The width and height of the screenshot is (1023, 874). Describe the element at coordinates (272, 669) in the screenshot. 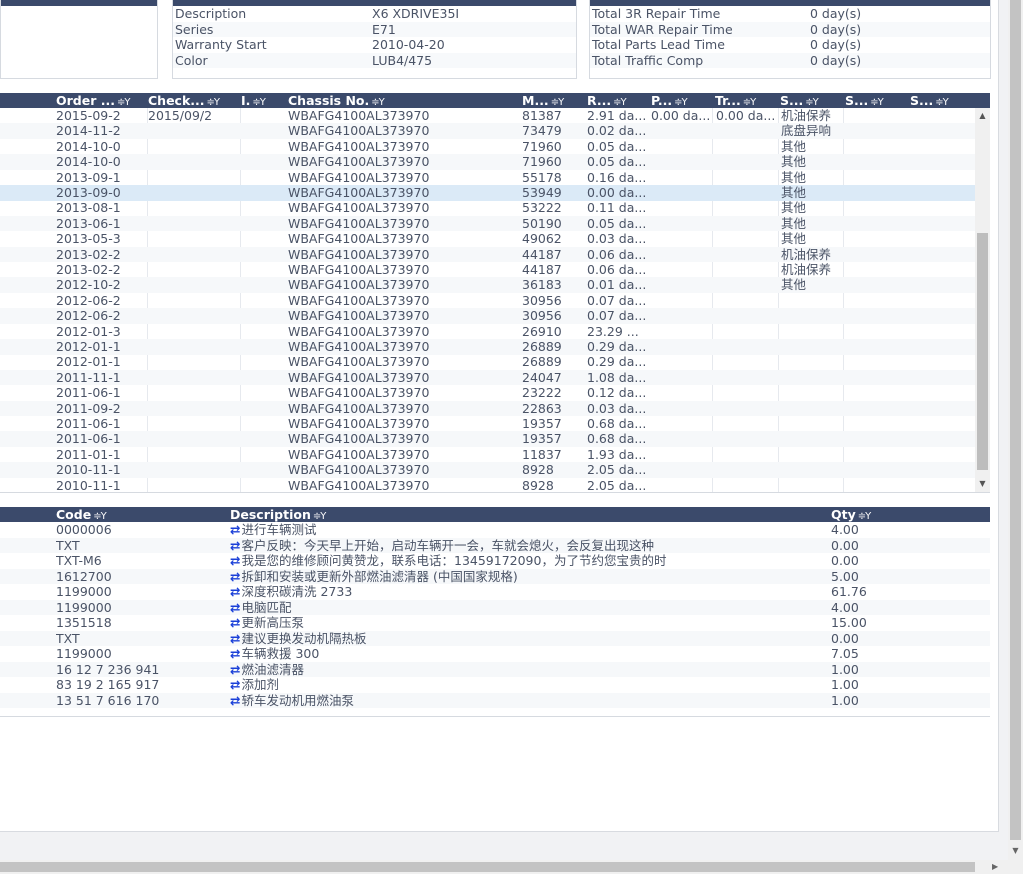

I see `items-description-text: 燃油滤清器` at that location.